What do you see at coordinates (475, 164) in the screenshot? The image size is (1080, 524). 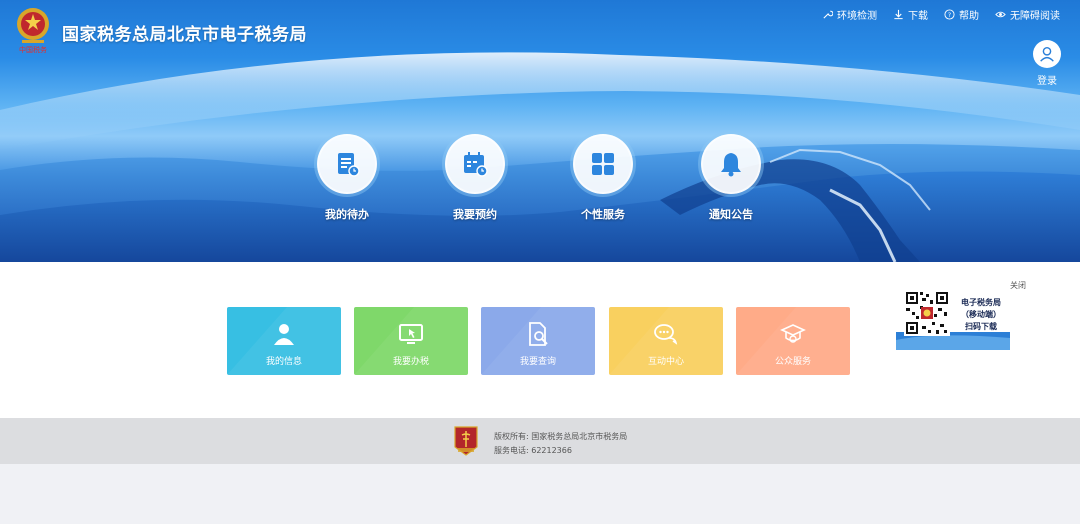 I see `calendar-clock-icon` at bounding box center [475, 164].